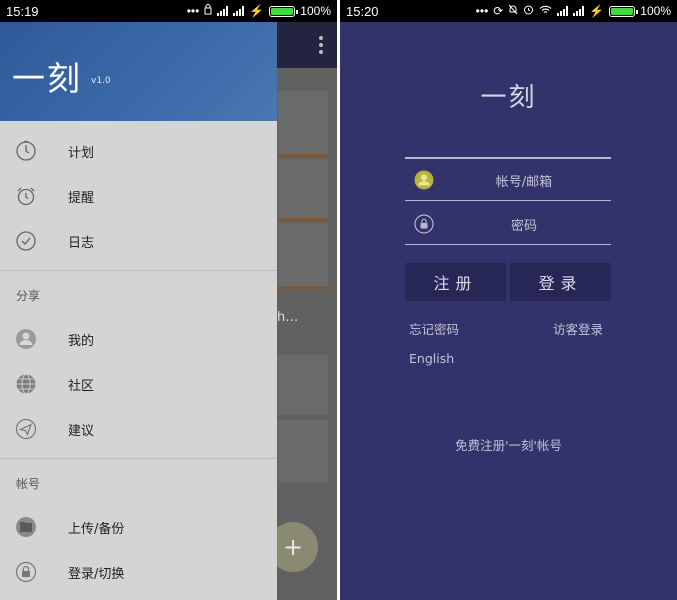  What do you see at coordinates (528, 11) in the screenshot?
I see `alarm-status-icon` at bounding box center [528, 11].